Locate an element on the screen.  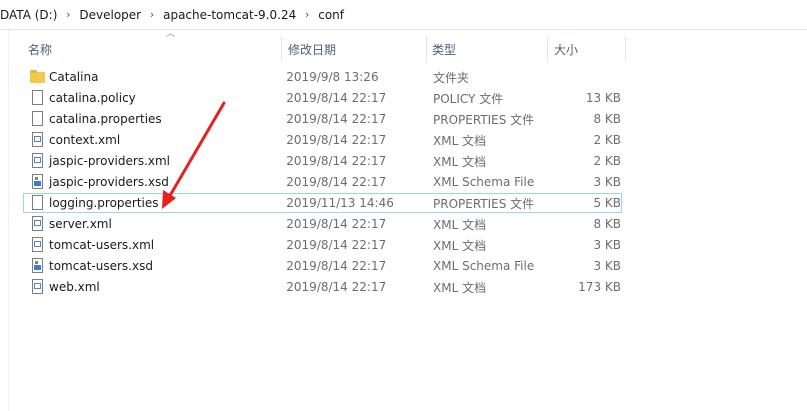
column-header-name: ︿ 名称 is located at coordinates (151, 46).